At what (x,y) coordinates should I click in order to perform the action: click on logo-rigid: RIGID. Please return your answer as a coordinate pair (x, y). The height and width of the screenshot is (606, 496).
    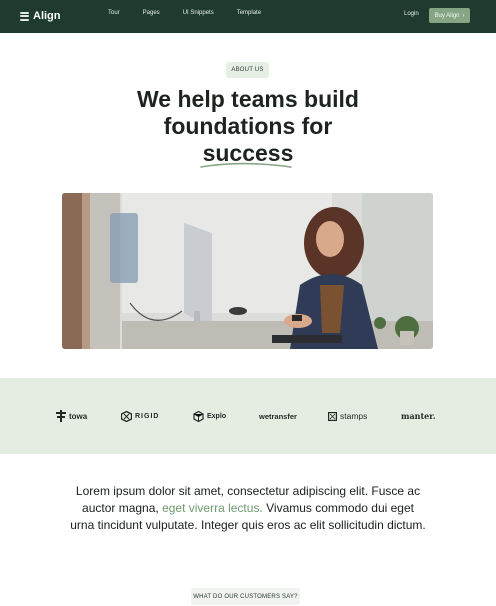
    Looking at the image, I should click on (140, 416).